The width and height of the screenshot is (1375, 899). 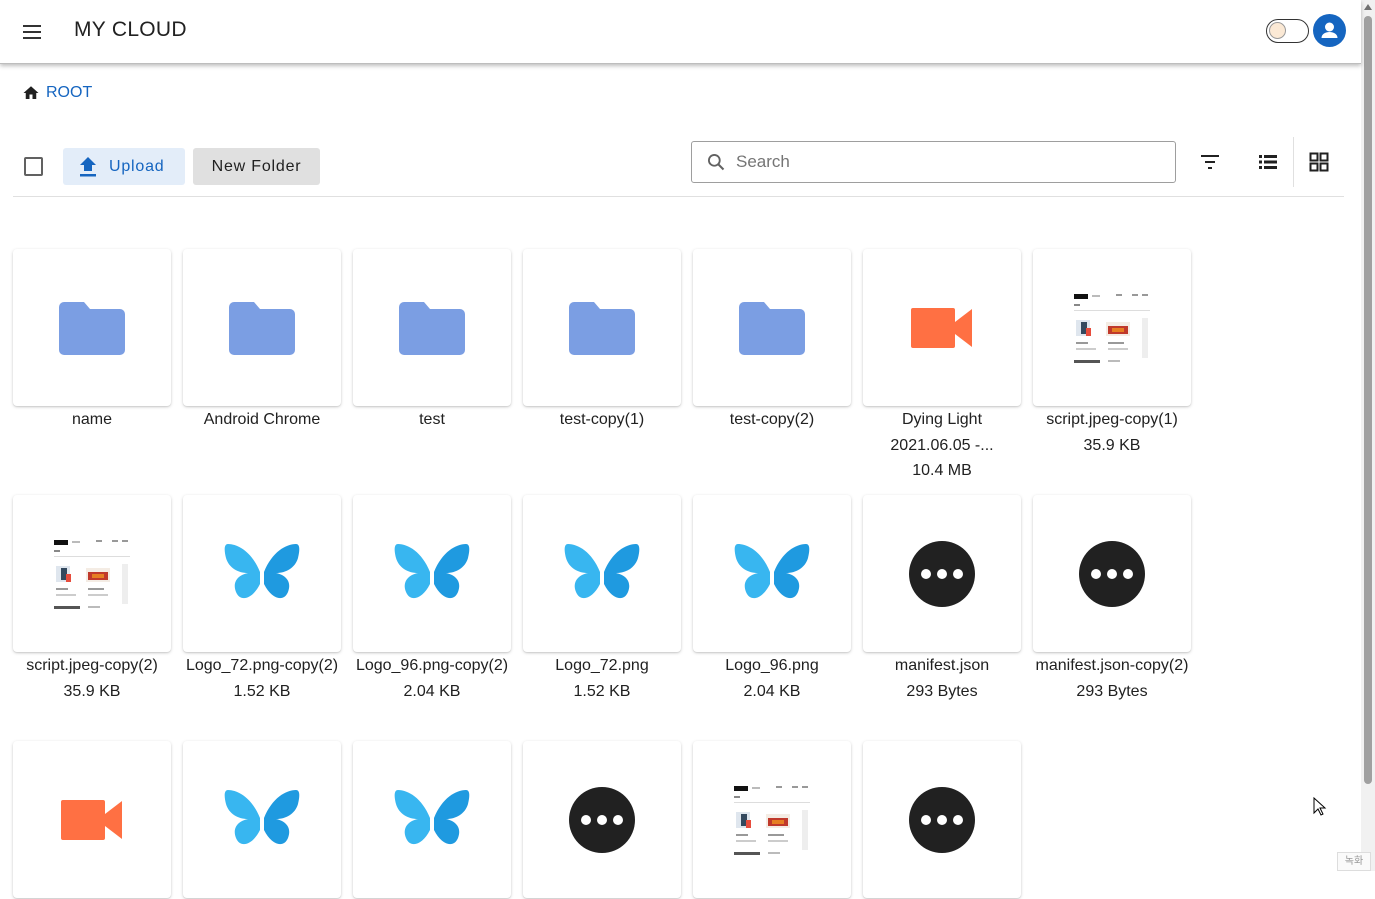 I want to click on file-size: 10.4 MB, so click(x=942, y=470).